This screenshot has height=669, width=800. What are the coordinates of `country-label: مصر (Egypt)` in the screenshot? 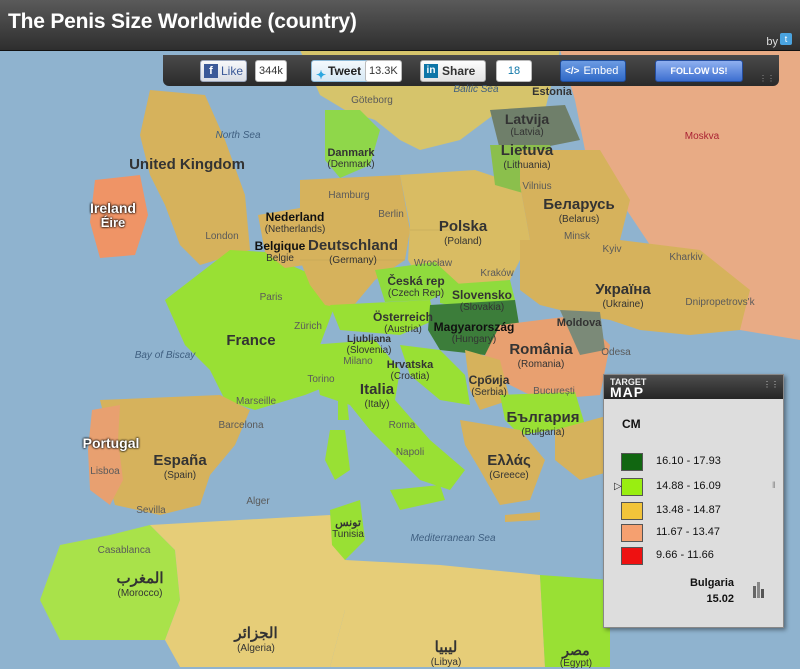 It's located at (576, 655).